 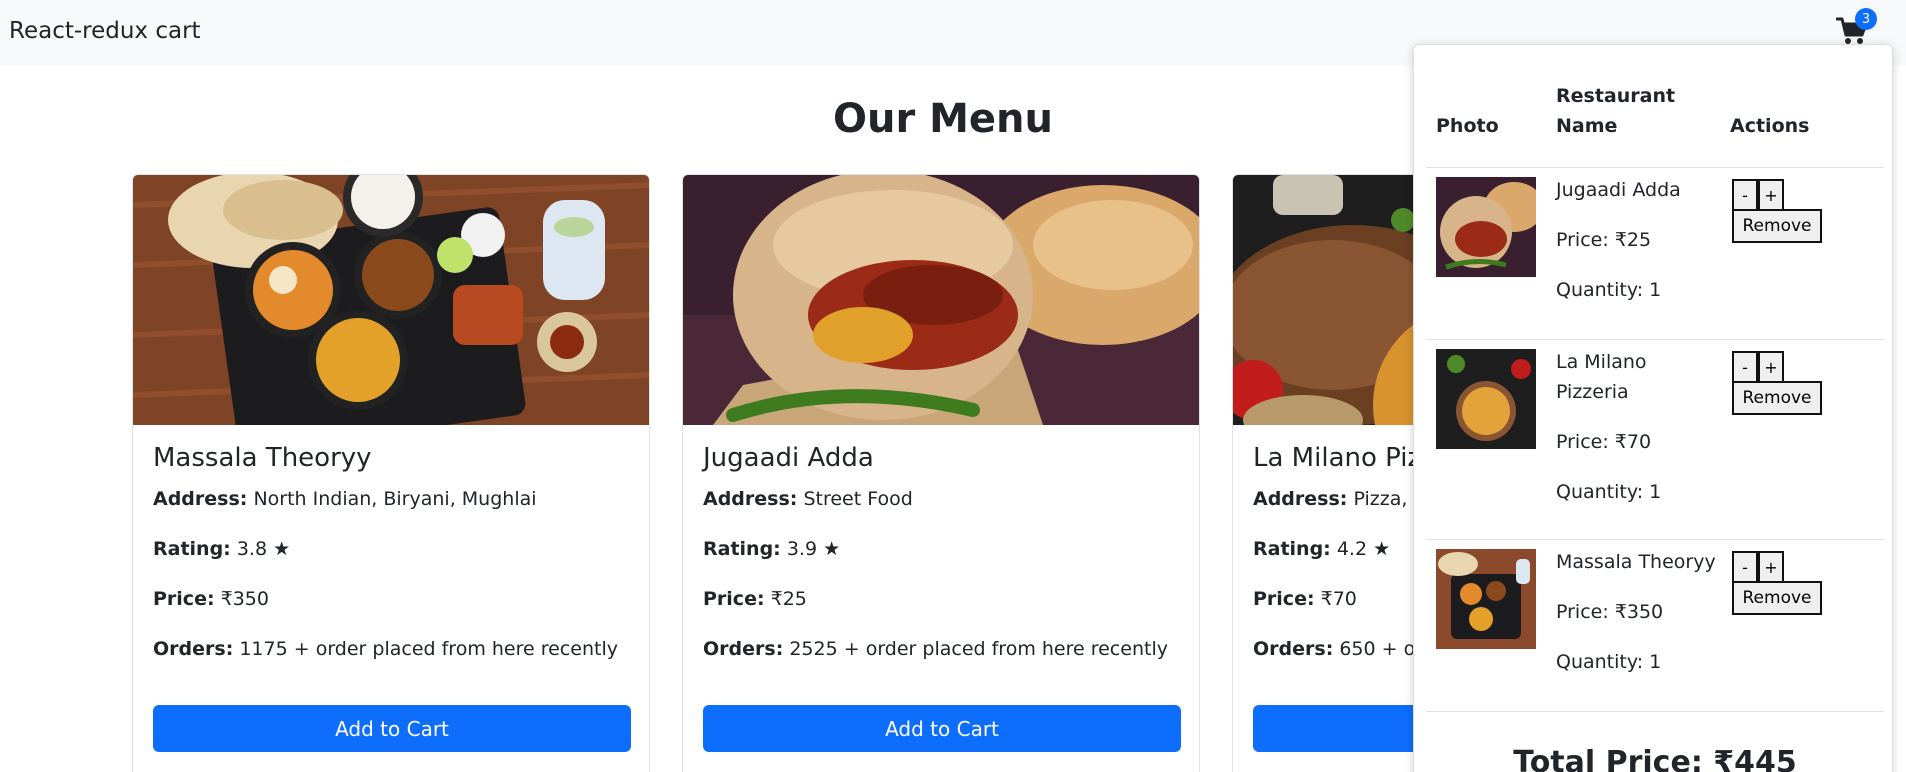 I want to click on header-restaurant-line1: Restaurant, so click(x=1616, y=96).